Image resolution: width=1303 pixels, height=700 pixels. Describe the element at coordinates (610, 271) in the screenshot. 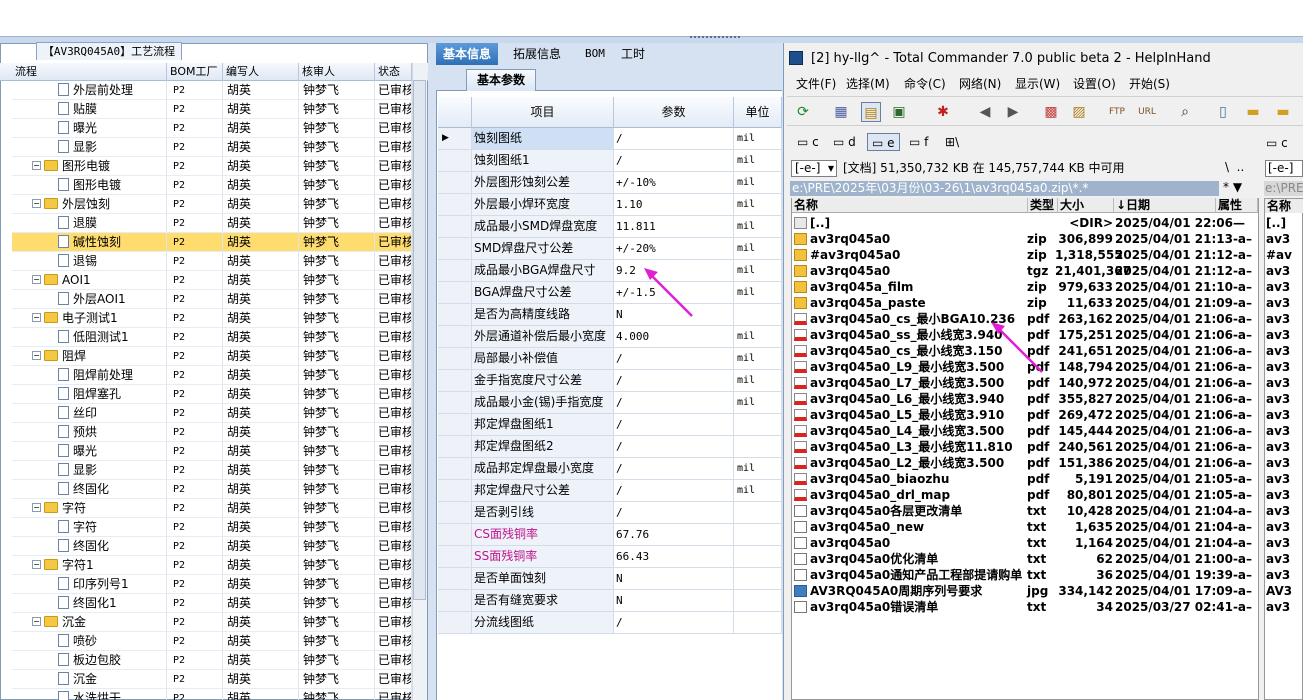

I see `table-row: 成品最小BGA焊盘尺寸 9.2 mil` at that location.